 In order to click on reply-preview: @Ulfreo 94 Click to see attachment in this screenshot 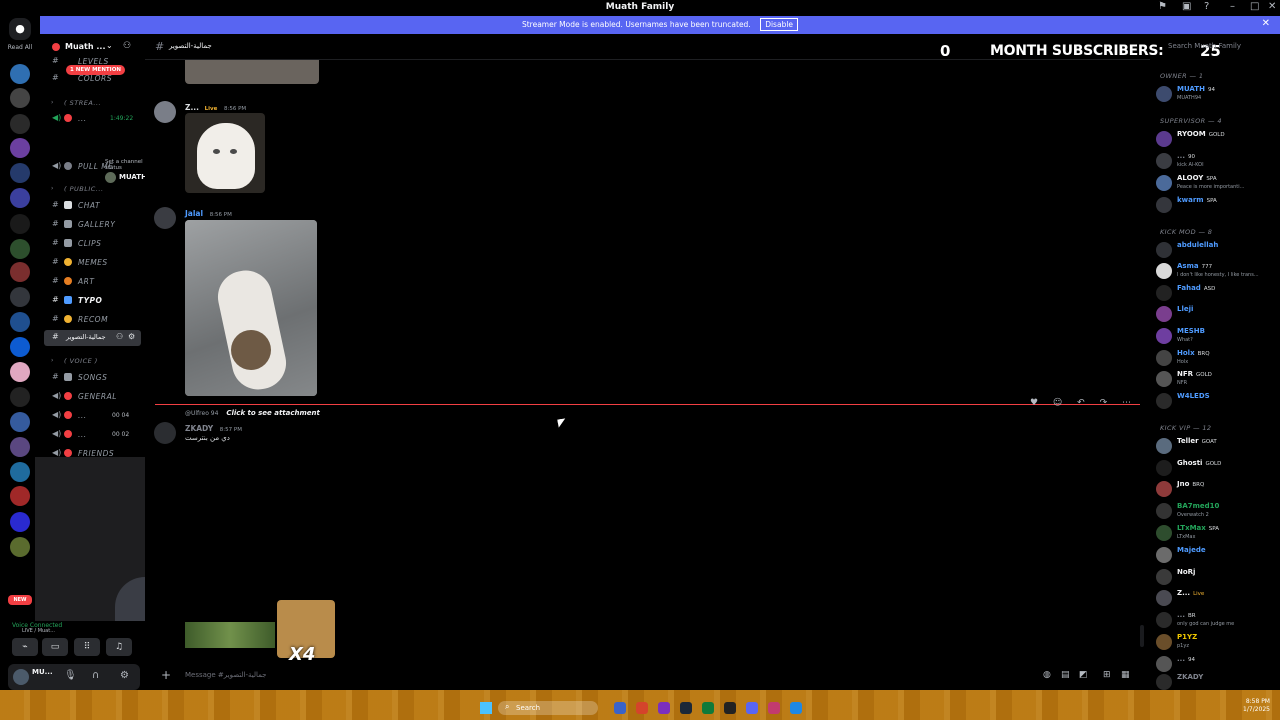, I will do `click(252, 413)`.